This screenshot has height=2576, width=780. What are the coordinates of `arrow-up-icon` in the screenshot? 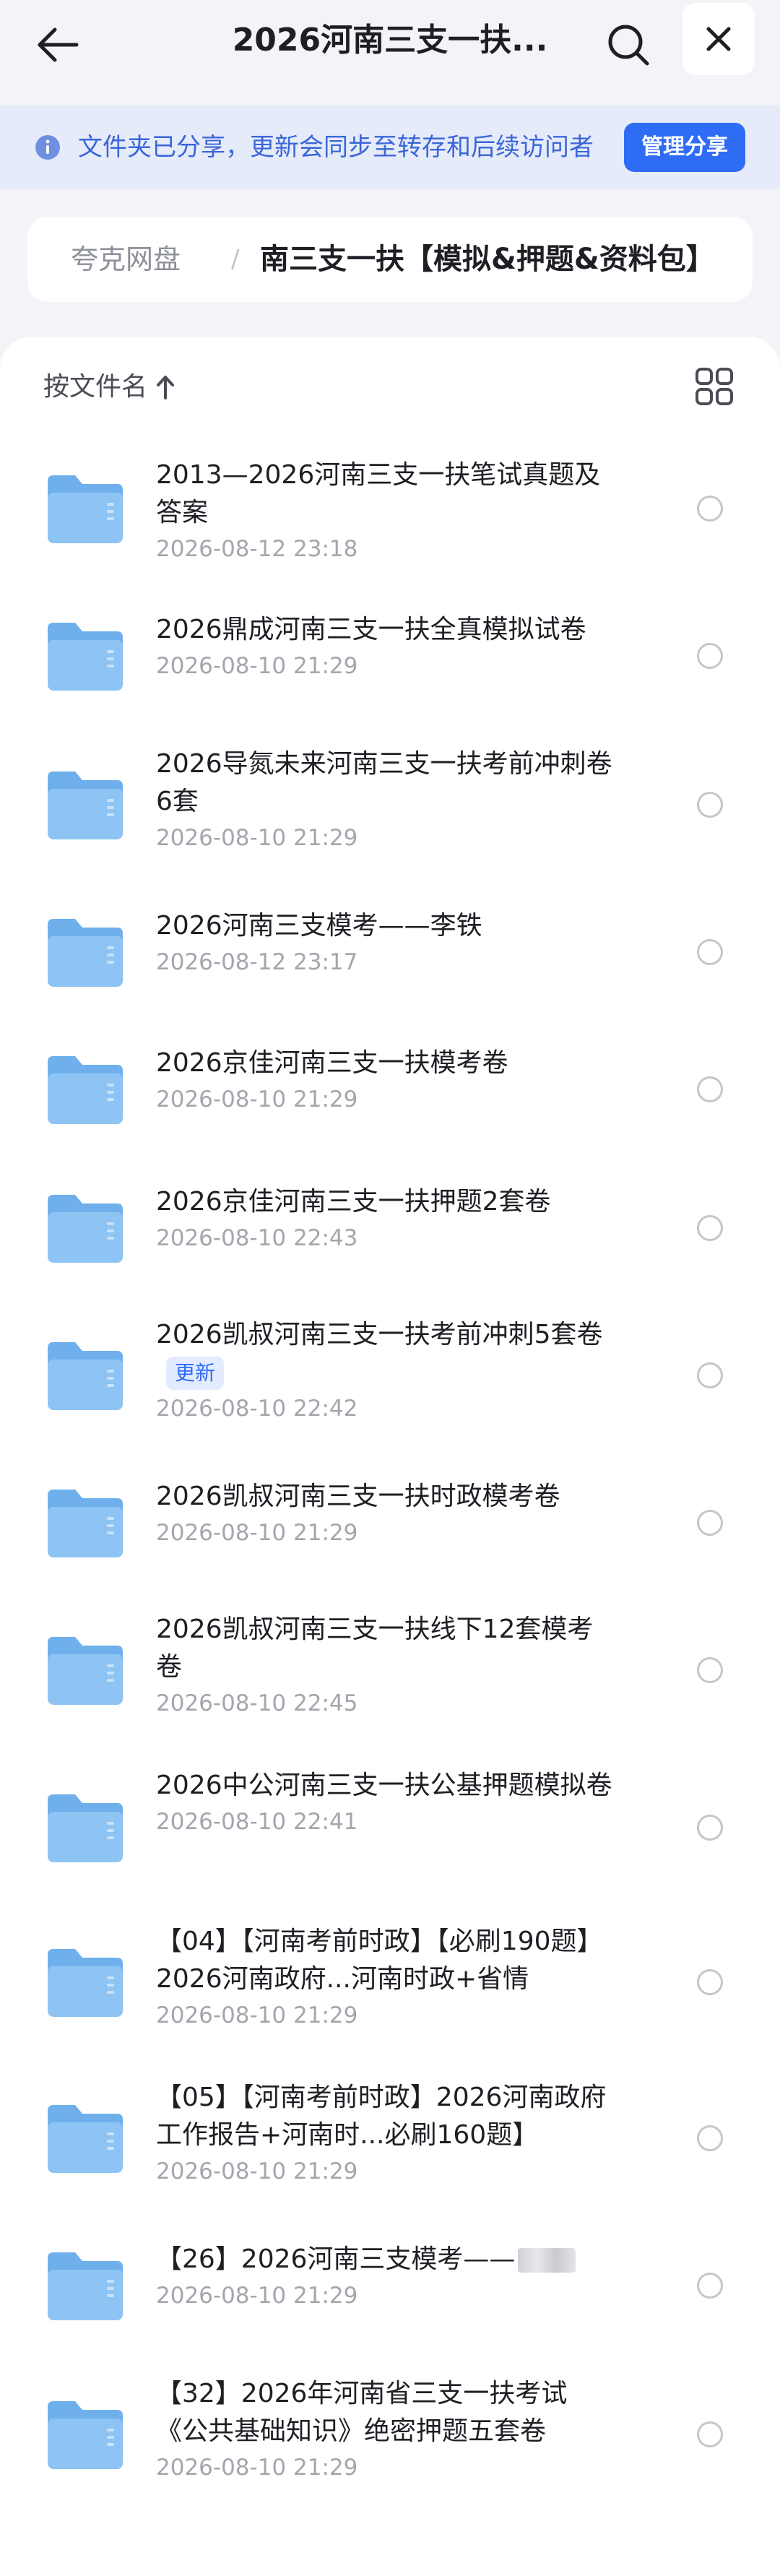 It's located at (166, 387).